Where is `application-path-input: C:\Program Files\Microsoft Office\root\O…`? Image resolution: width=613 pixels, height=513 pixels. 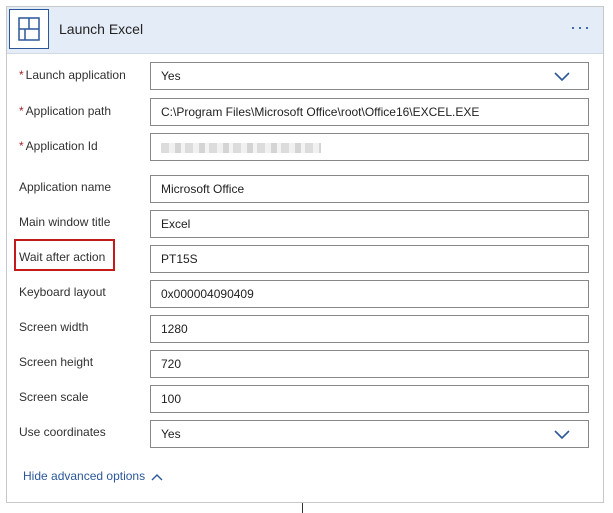
application-path-input: C:\Program Files\Microsoft Office\root\O… is located at coordinates (369, 112).